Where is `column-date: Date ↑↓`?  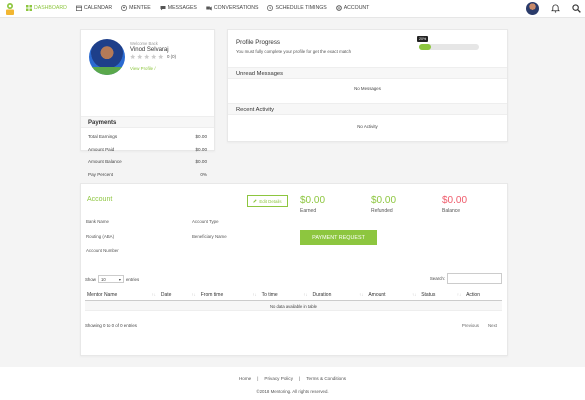
column-date: Date ↑↓ is located at coordinates (179, 295).